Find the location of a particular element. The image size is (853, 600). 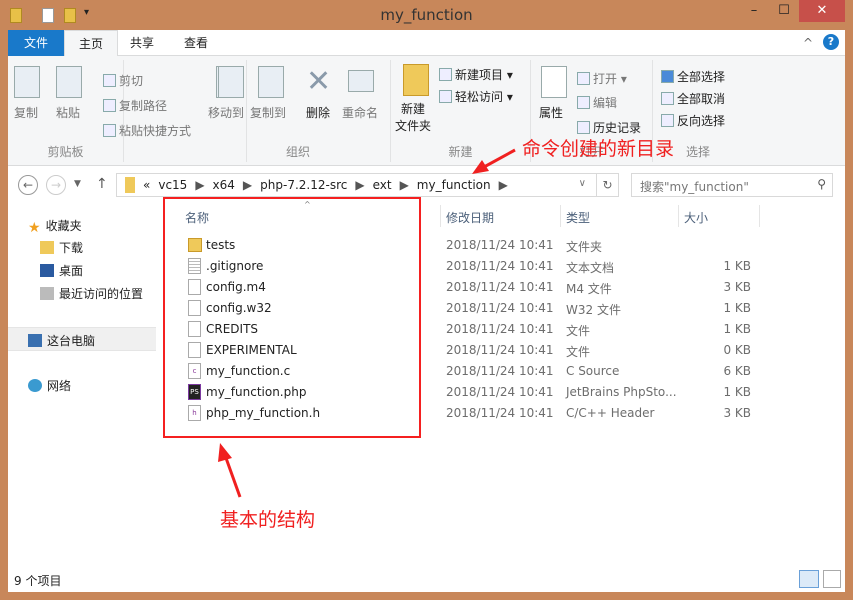

annotation-arrow-bottom is located at coordinates (230, 470).